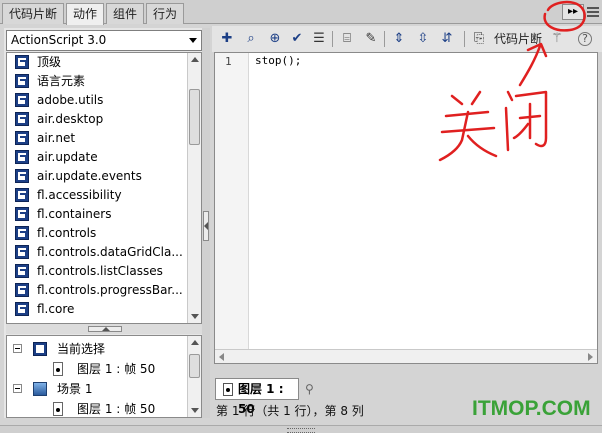 The image size is (602, 433). Describe the element at coordinates (104, 138) in the screenshot. I see `list-item: air.net` at that location.